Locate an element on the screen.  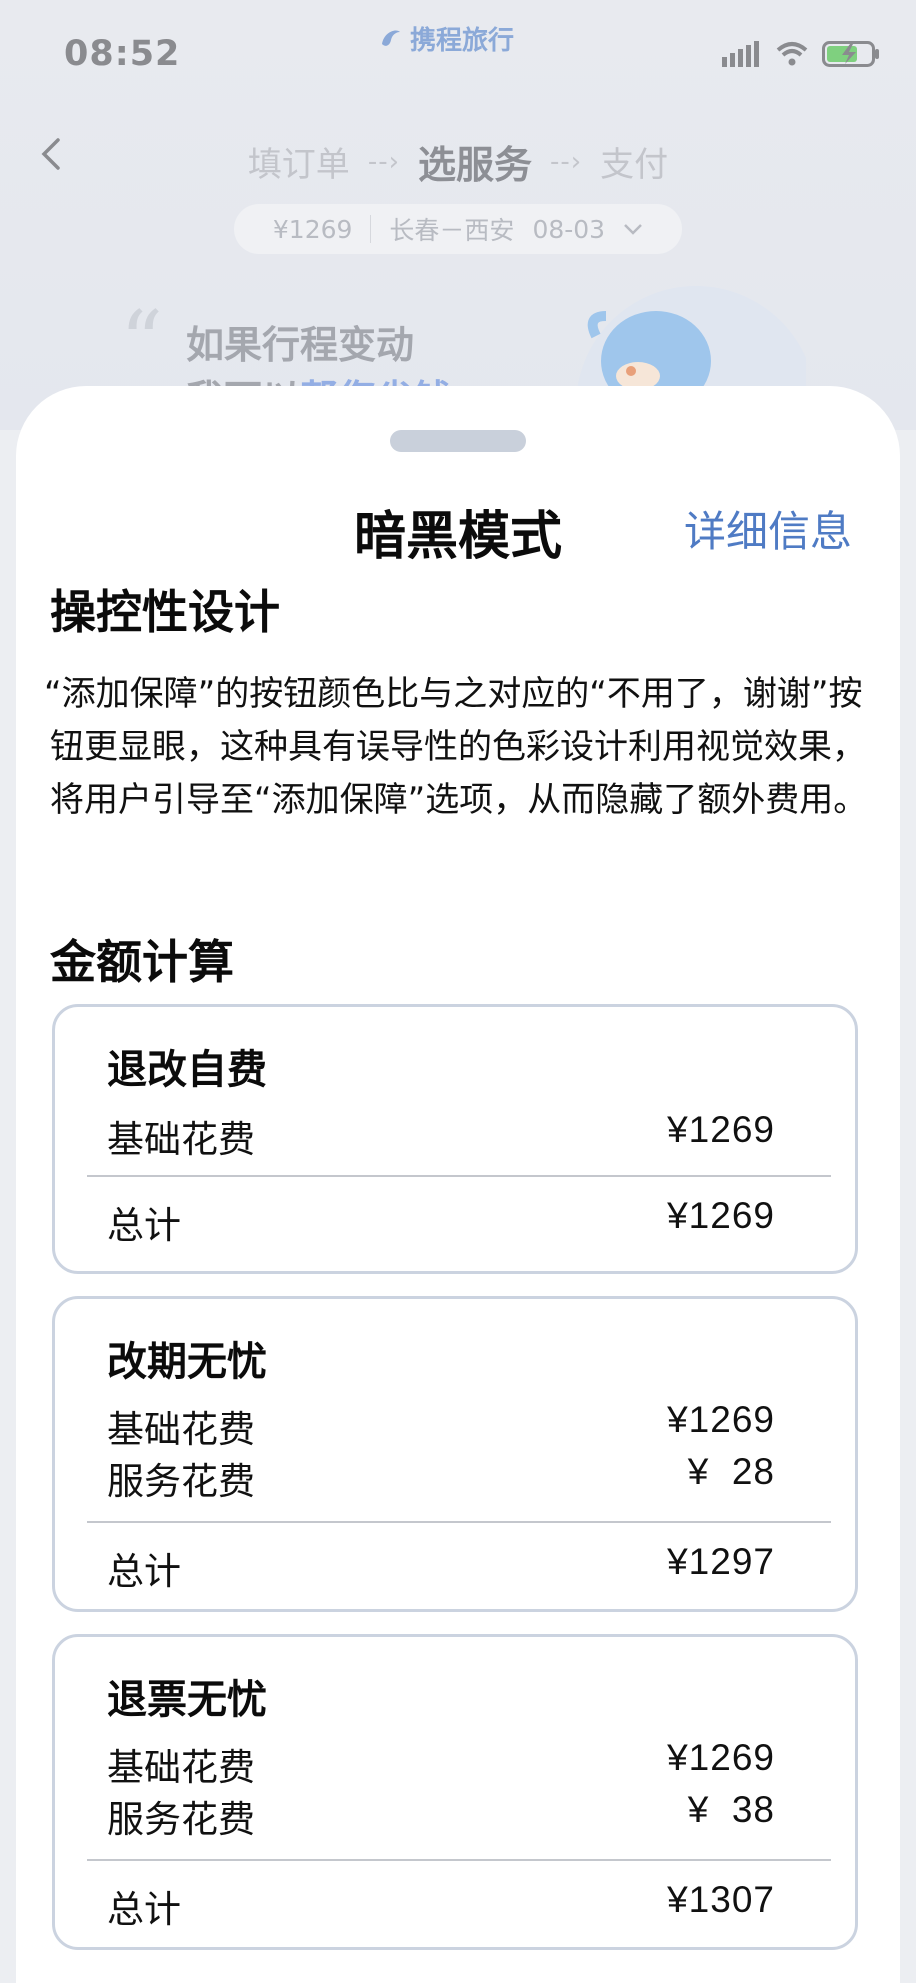
fee-row-total: 总计 ¥1269 is located at coordinates (441, 1222).